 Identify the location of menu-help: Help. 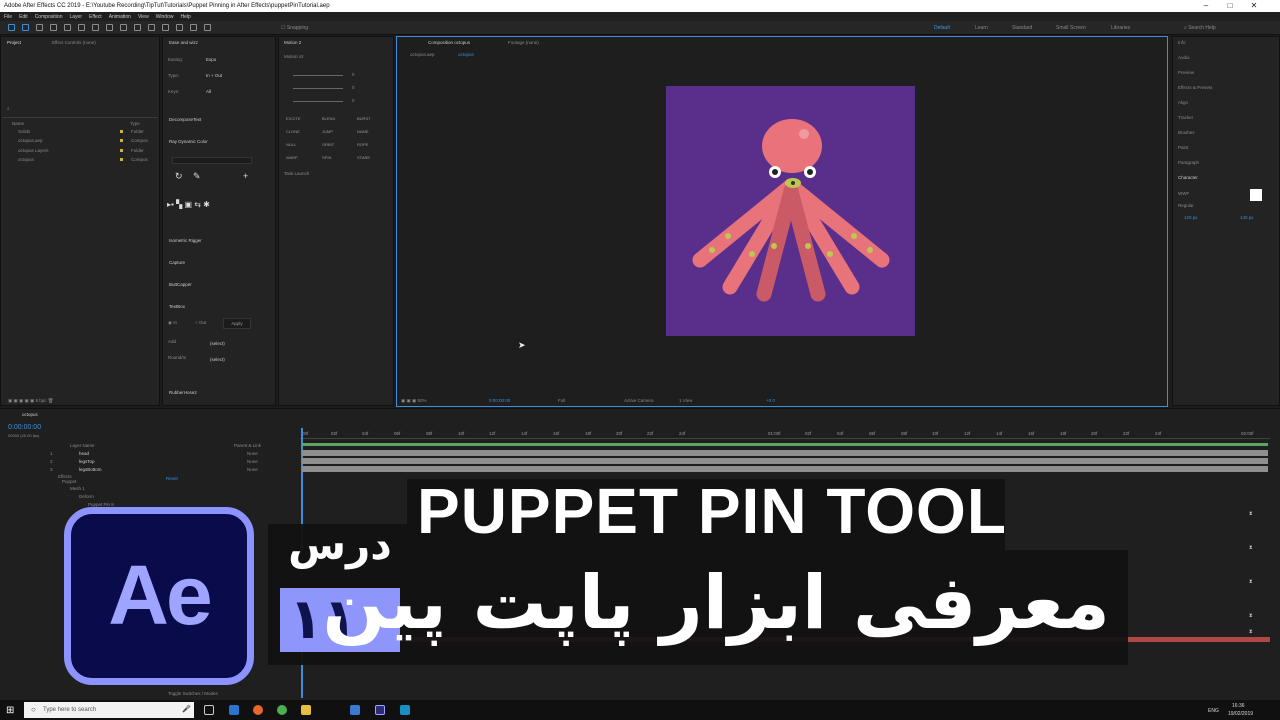
(185, 17).